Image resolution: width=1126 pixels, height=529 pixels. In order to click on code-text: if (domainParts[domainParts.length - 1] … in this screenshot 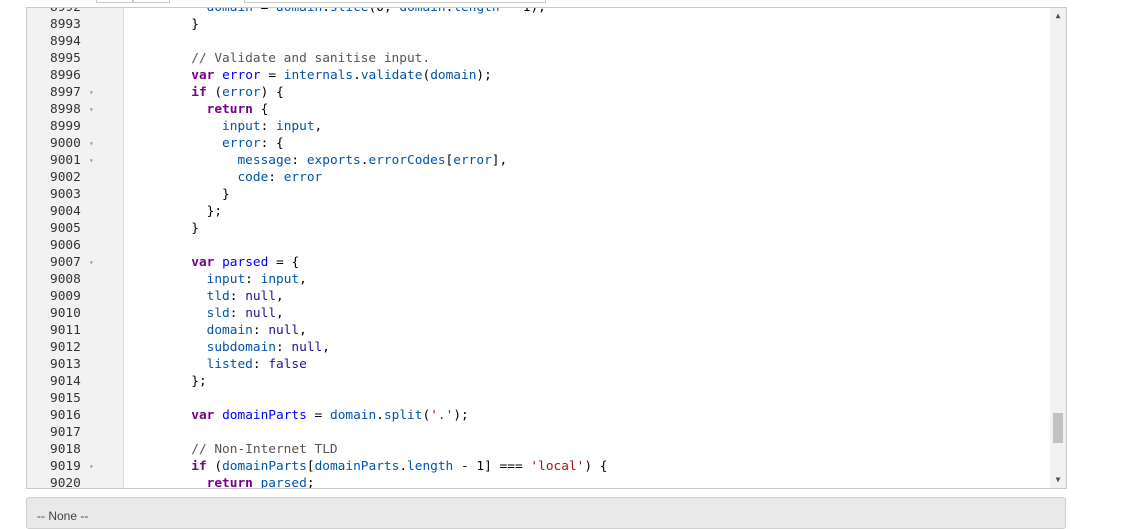, I will do `click(399, 466)`.